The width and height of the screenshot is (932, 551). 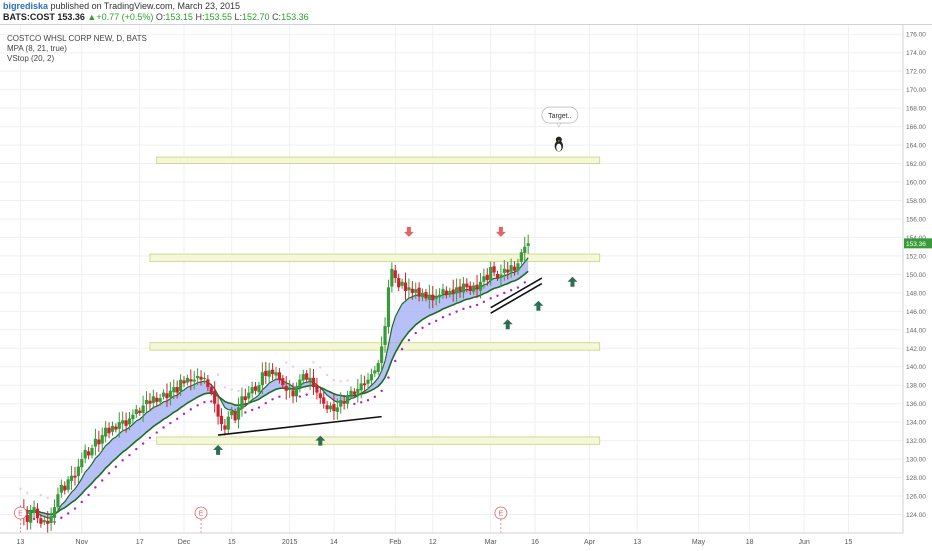 I want to click on author-name: bigrediska, so click(x=25, y=6).